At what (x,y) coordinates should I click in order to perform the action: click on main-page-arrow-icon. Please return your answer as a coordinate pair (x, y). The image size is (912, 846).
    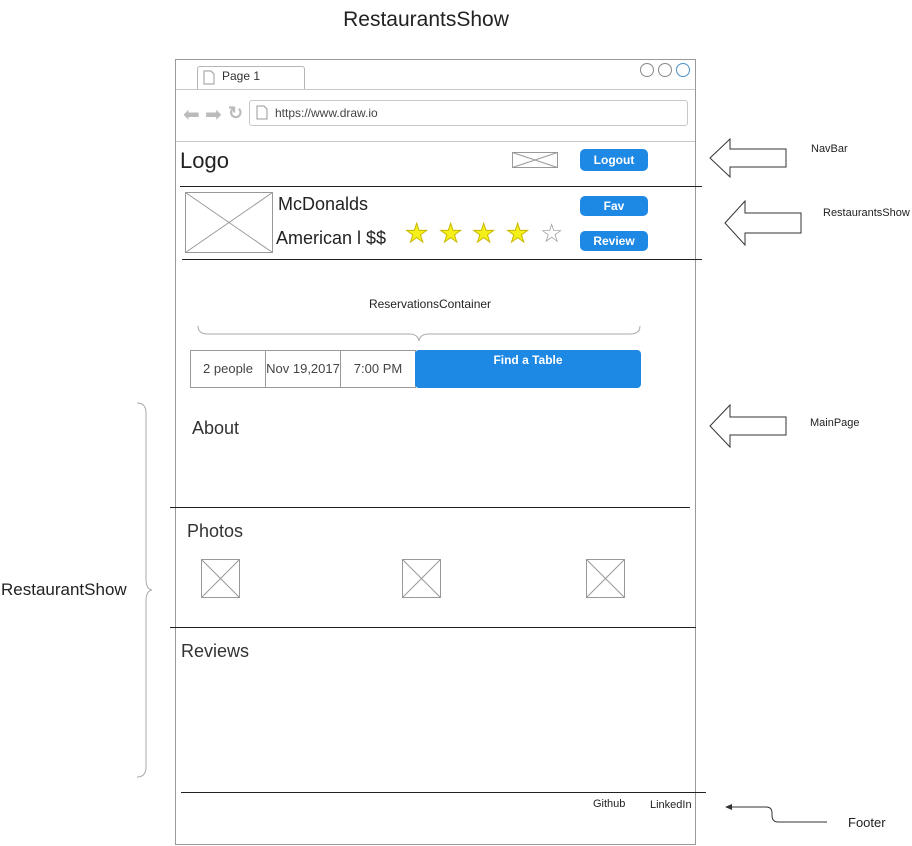
    Looking at the image, I should click on (748, 426).